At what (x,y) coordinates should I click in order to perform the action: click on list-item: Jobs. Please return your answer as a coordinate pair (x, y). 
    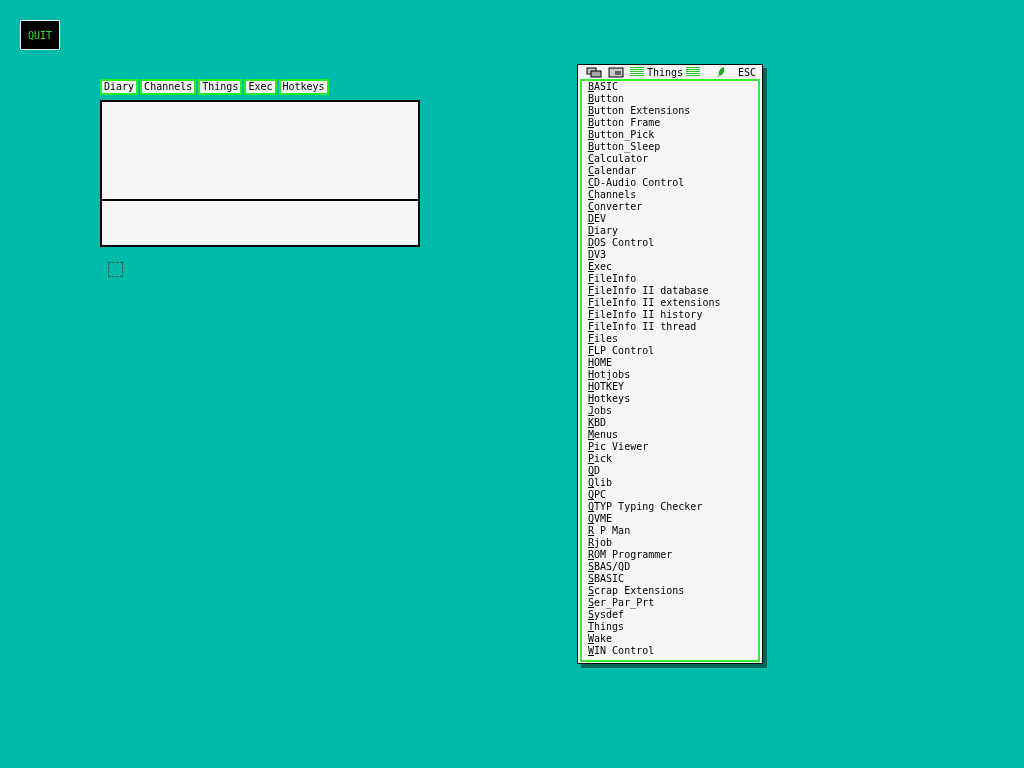
    Looking at the image, I should click on (673, 411).